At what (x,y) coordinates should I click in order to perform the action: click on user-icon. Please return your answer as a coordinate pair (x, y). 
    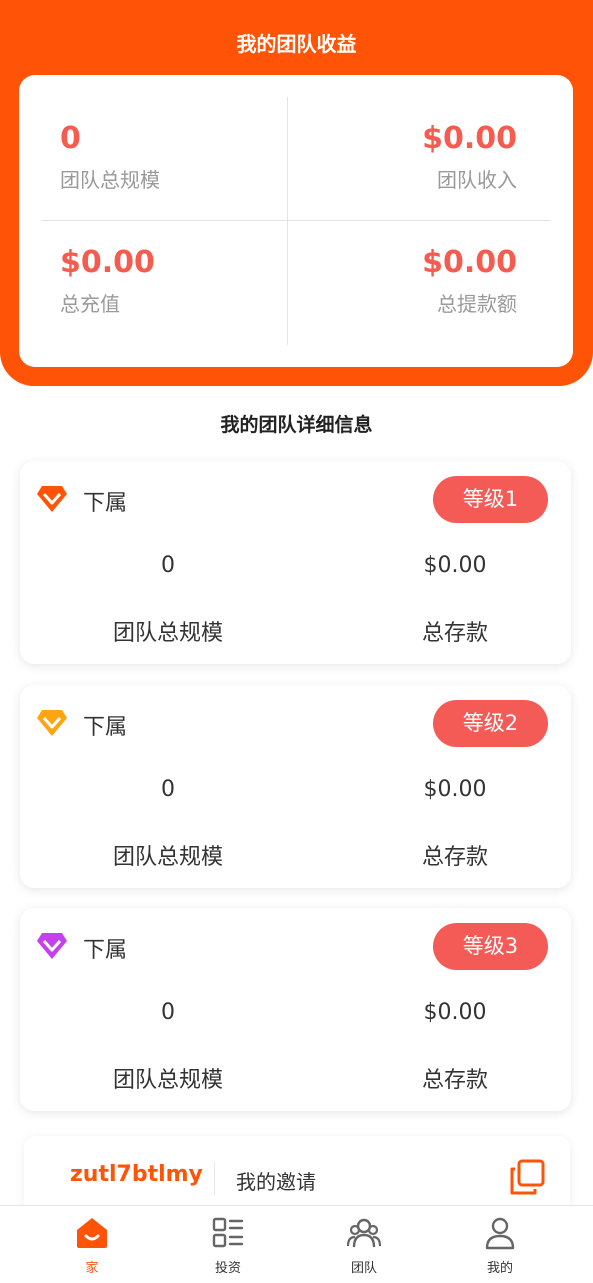
    Looking at the image, I should click on (500, 1233).